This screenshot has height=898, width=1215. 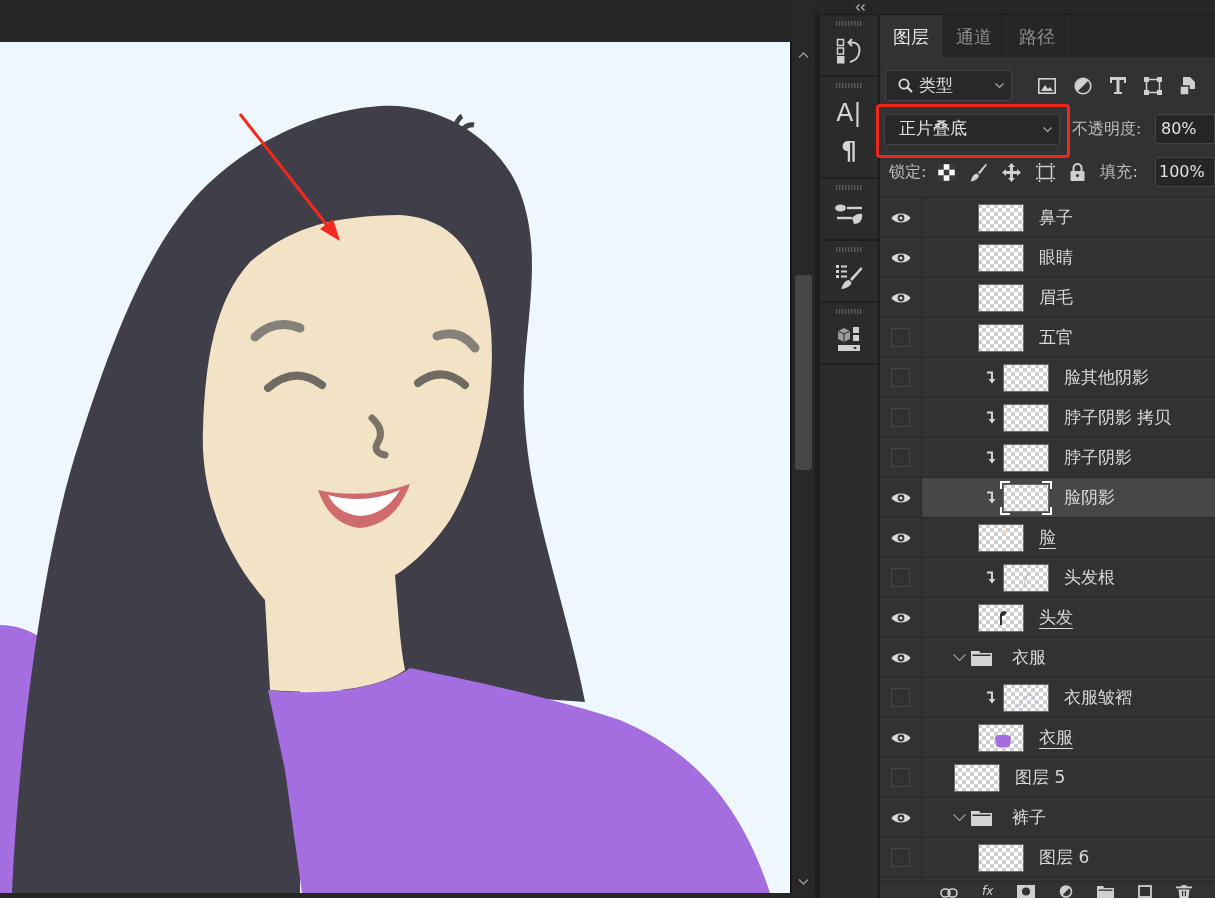 I want to click on image-filter-icon, so click(x=1047, y=85).